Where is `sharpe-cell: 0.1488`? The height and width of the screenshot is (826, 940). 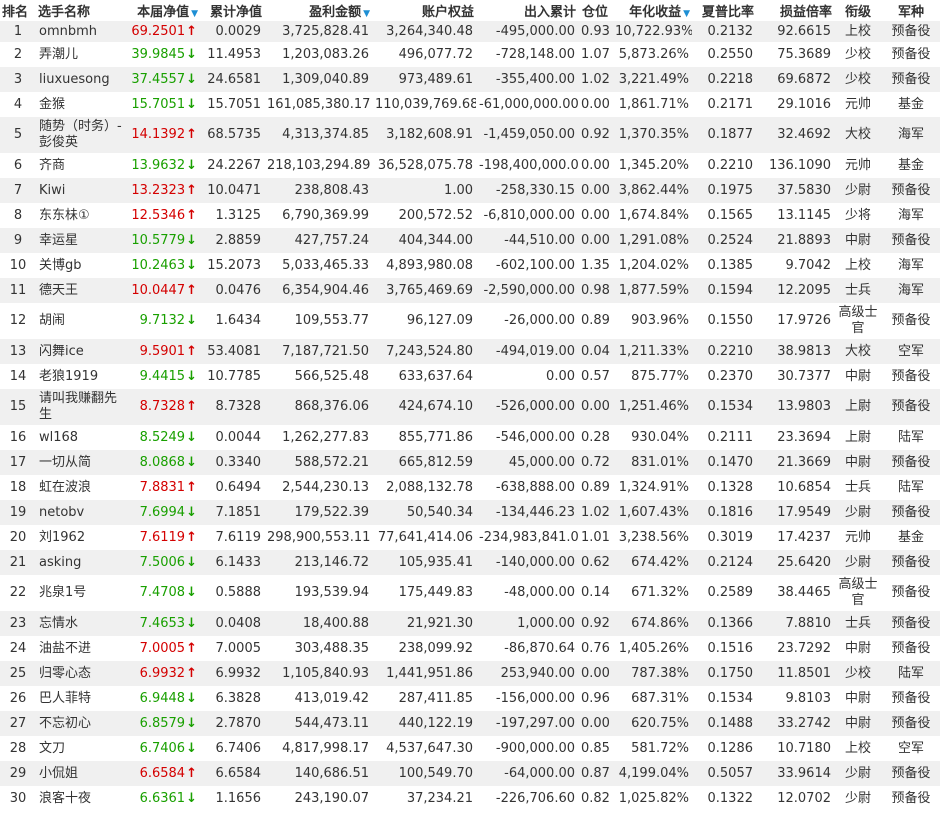
sharpe-cell: 0.1488 is located at coordinates (730, 723).